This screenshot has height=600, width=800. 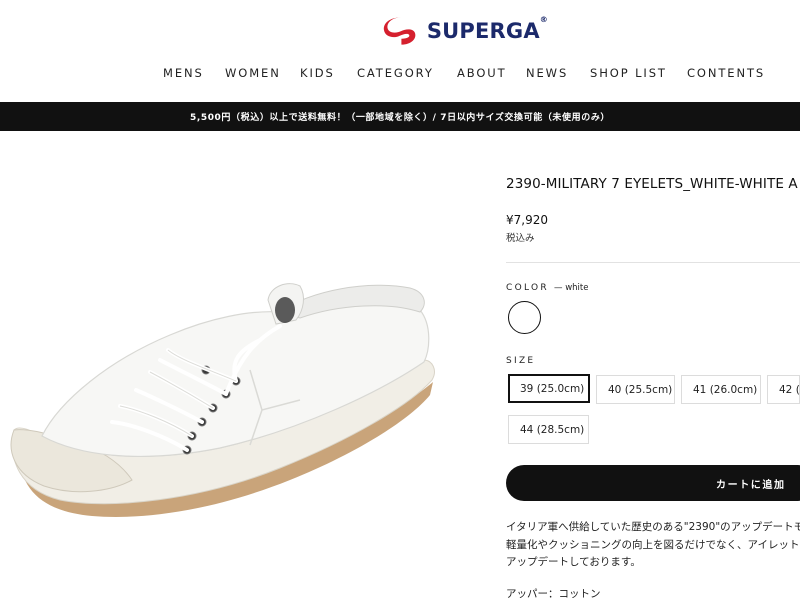 What do you see at coordinates (183, 73) in the screenshot?
I see `nav-item-mens: MENS` at bounding box center [183, 73].